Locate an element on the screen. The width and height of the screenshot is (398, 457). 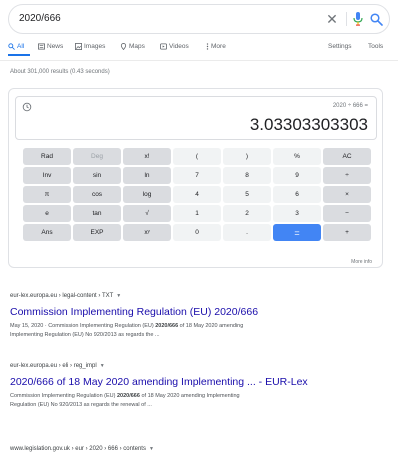
result-url: eur-lex.europa.eu › eli › reg_impl ▼ is located at coordinates (200, 366).